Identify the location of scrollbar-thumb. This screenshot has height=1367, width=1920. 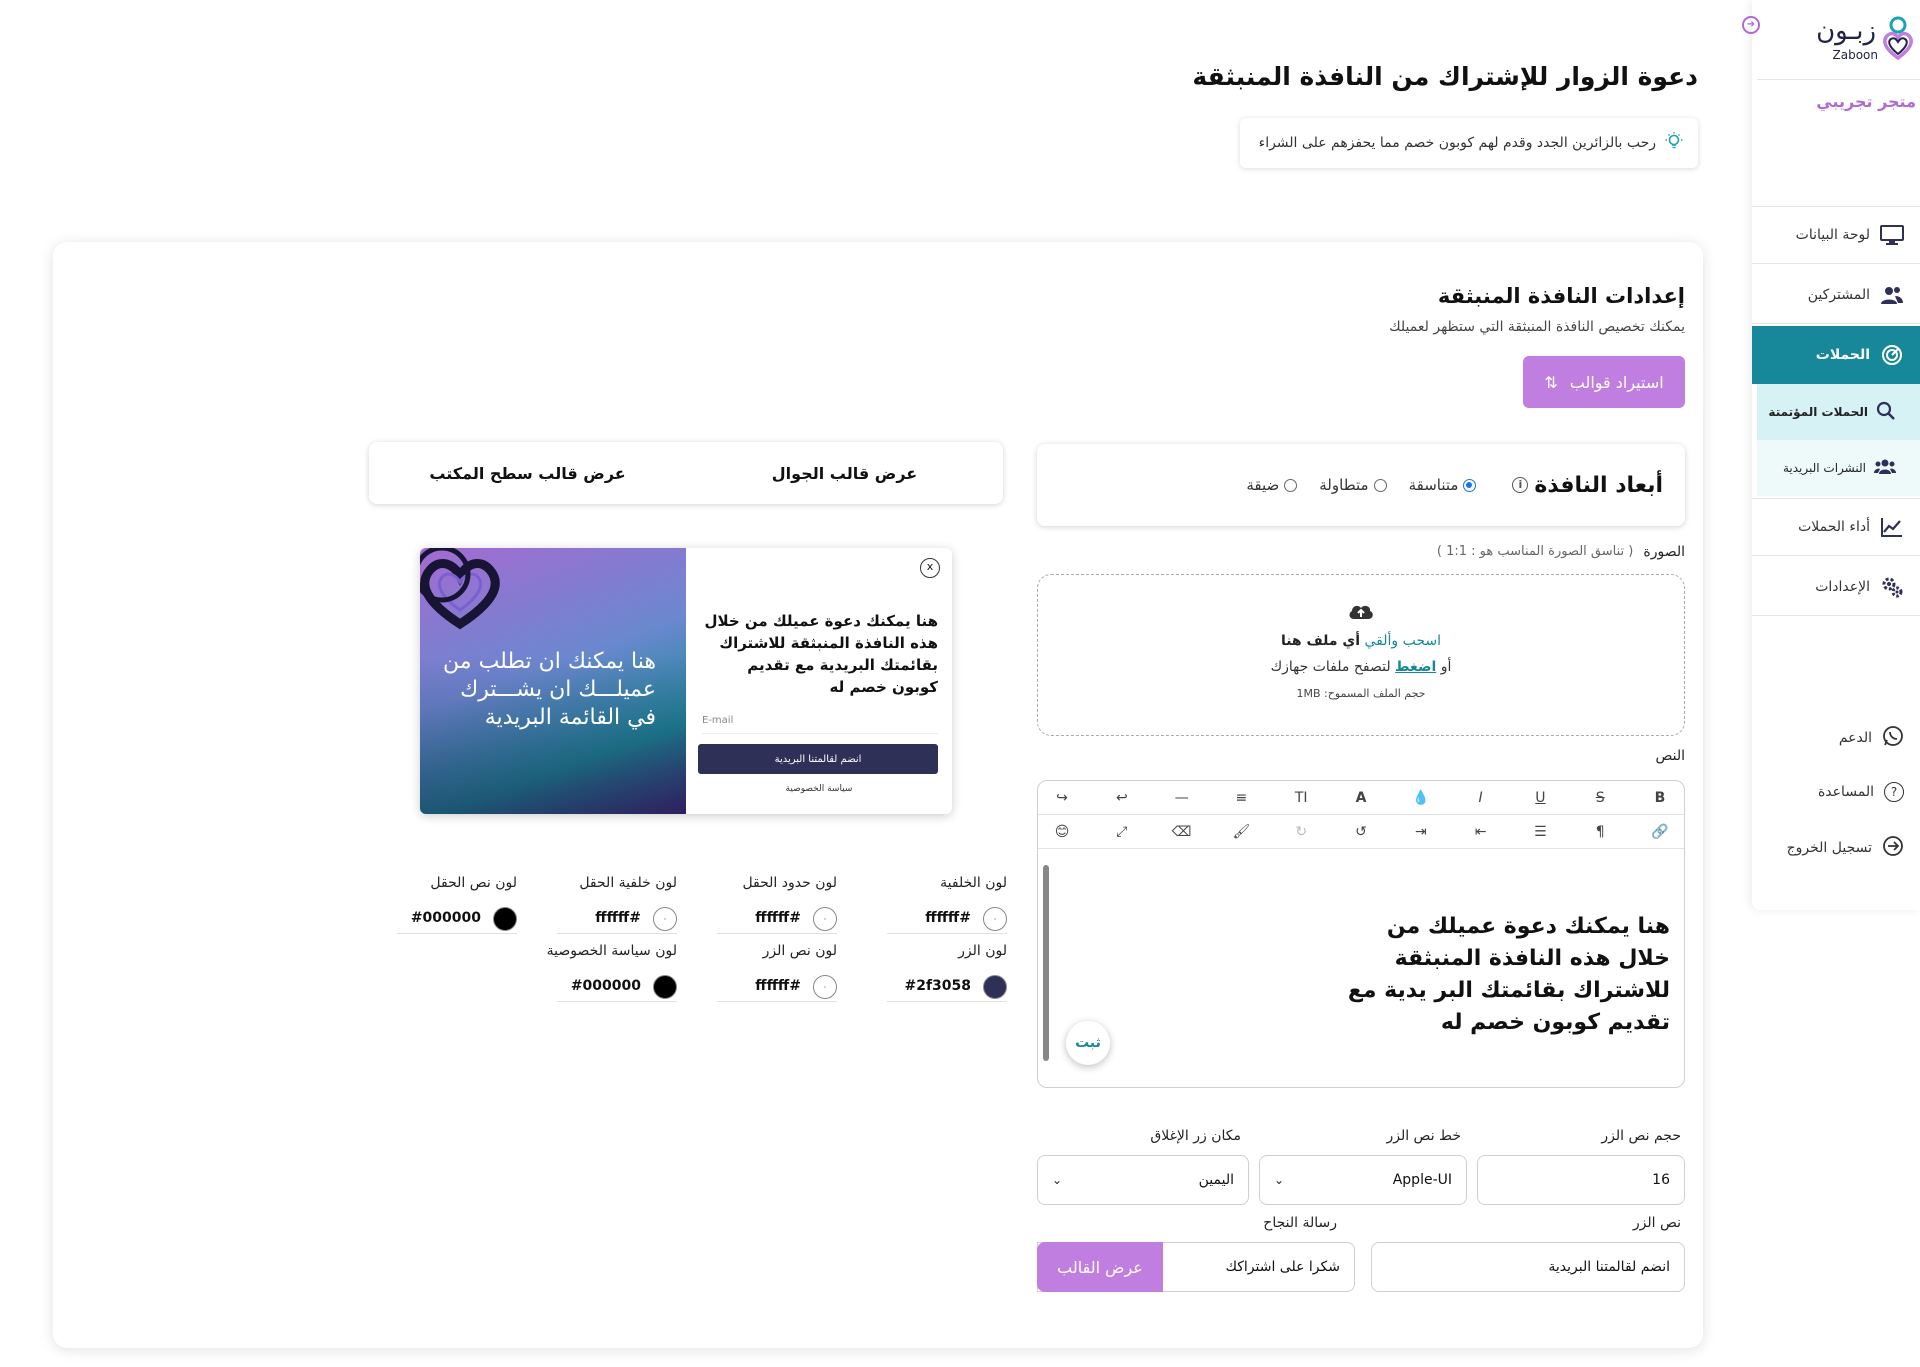
(1046, 963).